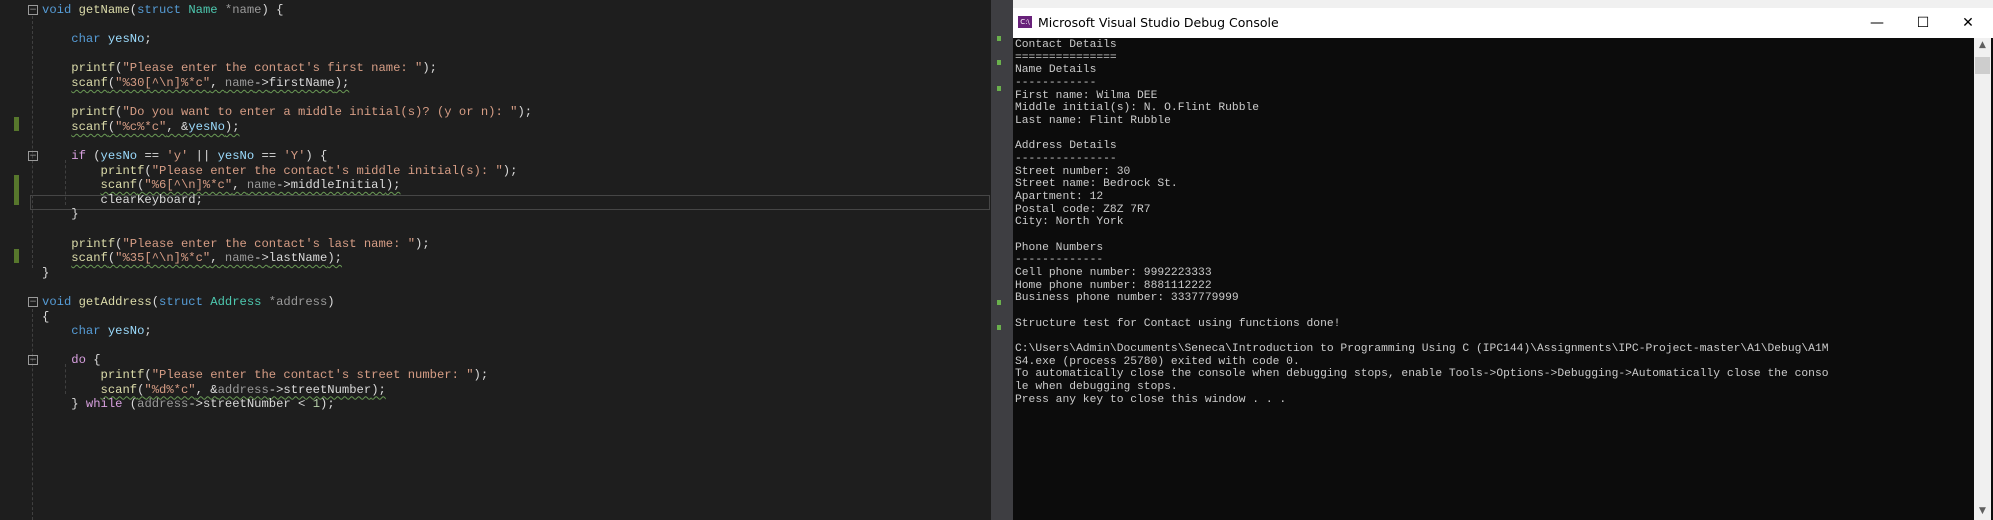 The height and width of the screenshot is (520, 1993). Describe the element at coordinates (107, 404) in the screenshot. I see `code-token: while` at that location.